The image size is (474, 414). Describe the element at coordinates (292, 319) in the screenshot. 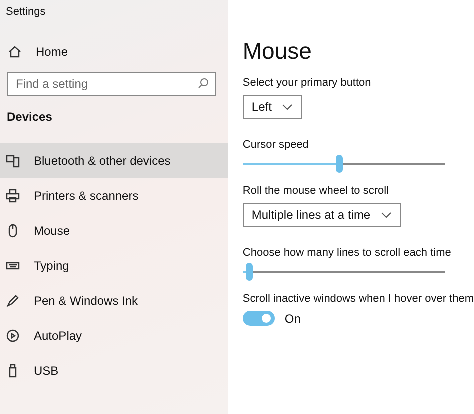

I see `toggle-state: On` at that location.